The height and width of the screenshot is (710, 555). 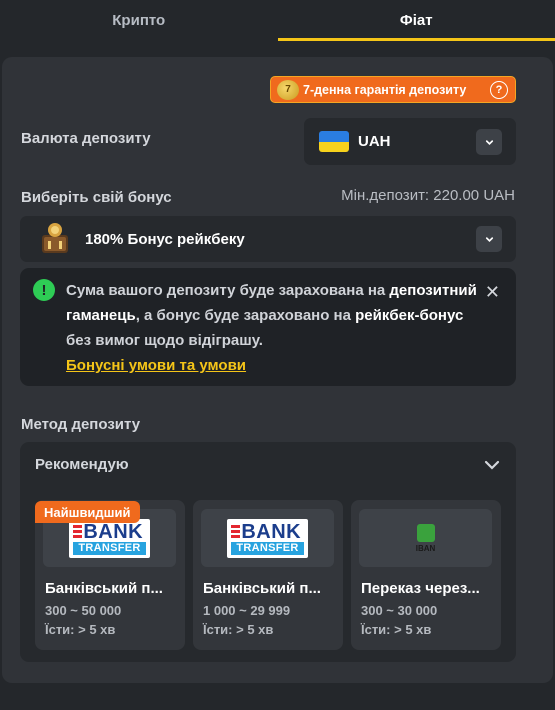 I want to click on rakeback-bonus-icon, so click(x=55, y=239).